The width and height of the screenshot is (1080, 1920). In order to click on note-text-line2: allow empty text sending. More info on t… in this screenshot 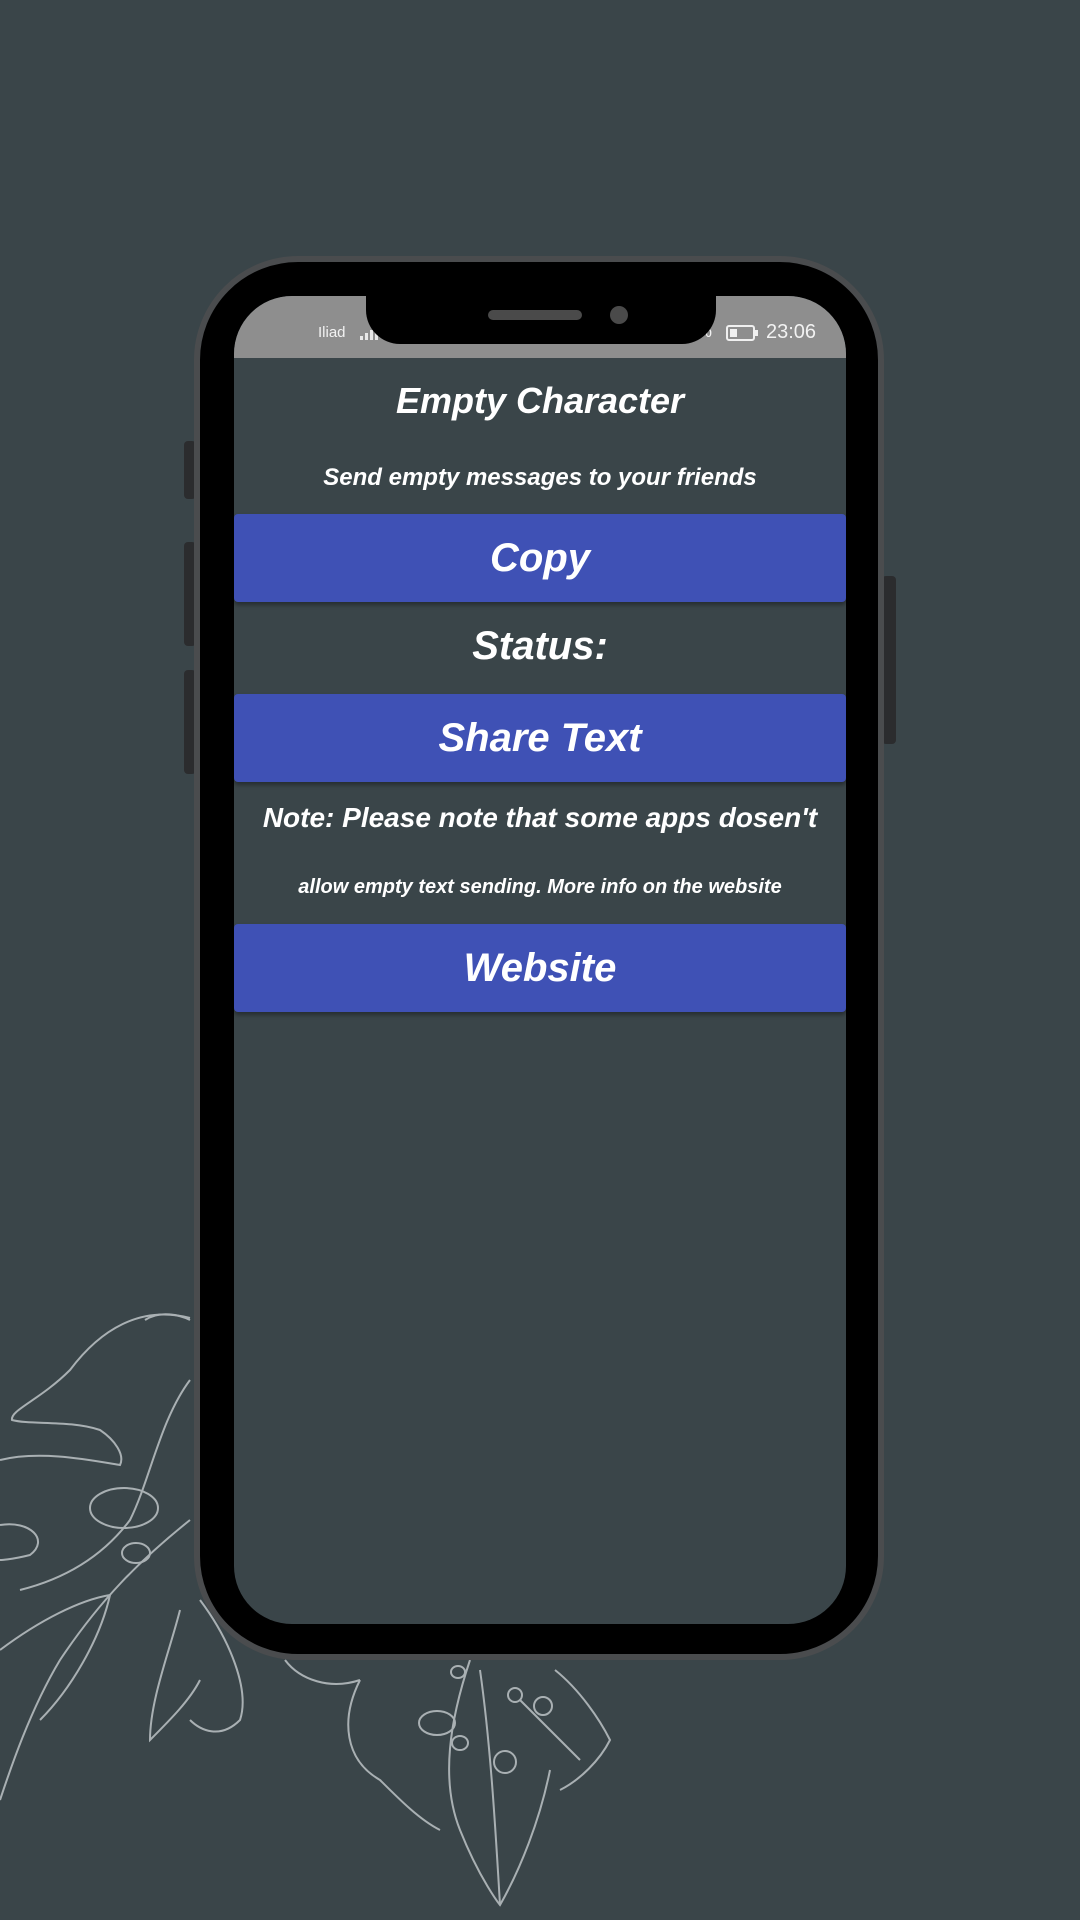, I will do `click(540, 887)`.